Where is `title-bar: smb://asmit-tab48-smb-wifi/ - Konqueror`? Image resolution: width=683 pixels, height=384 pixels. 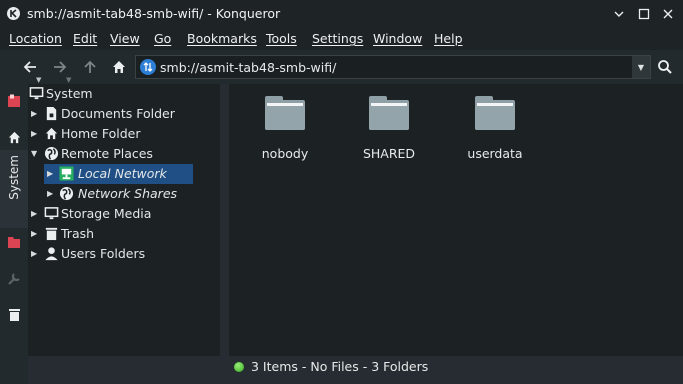 title-bar: smb://asmit-tab48-smb-wifi/ - Konqueror is located at coordinates (341, 14).